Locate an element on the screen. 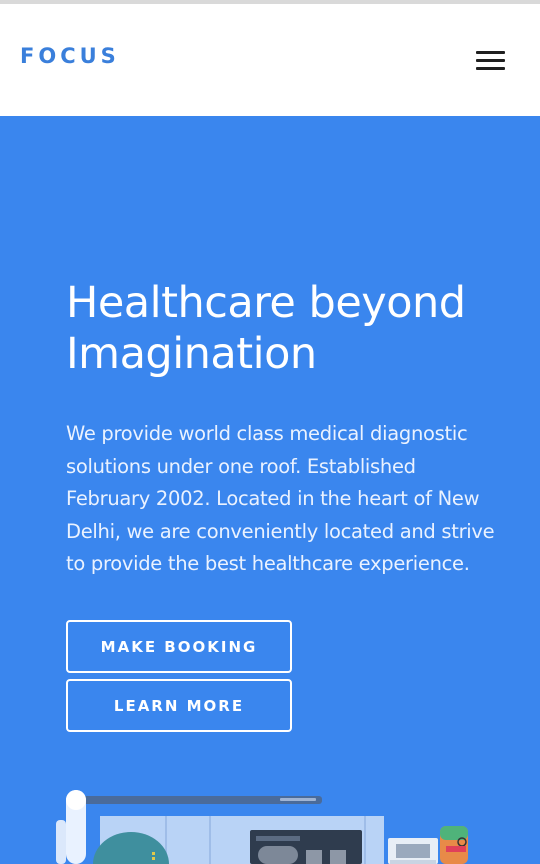  hospital-illustration is located at coordinates (262, 827).